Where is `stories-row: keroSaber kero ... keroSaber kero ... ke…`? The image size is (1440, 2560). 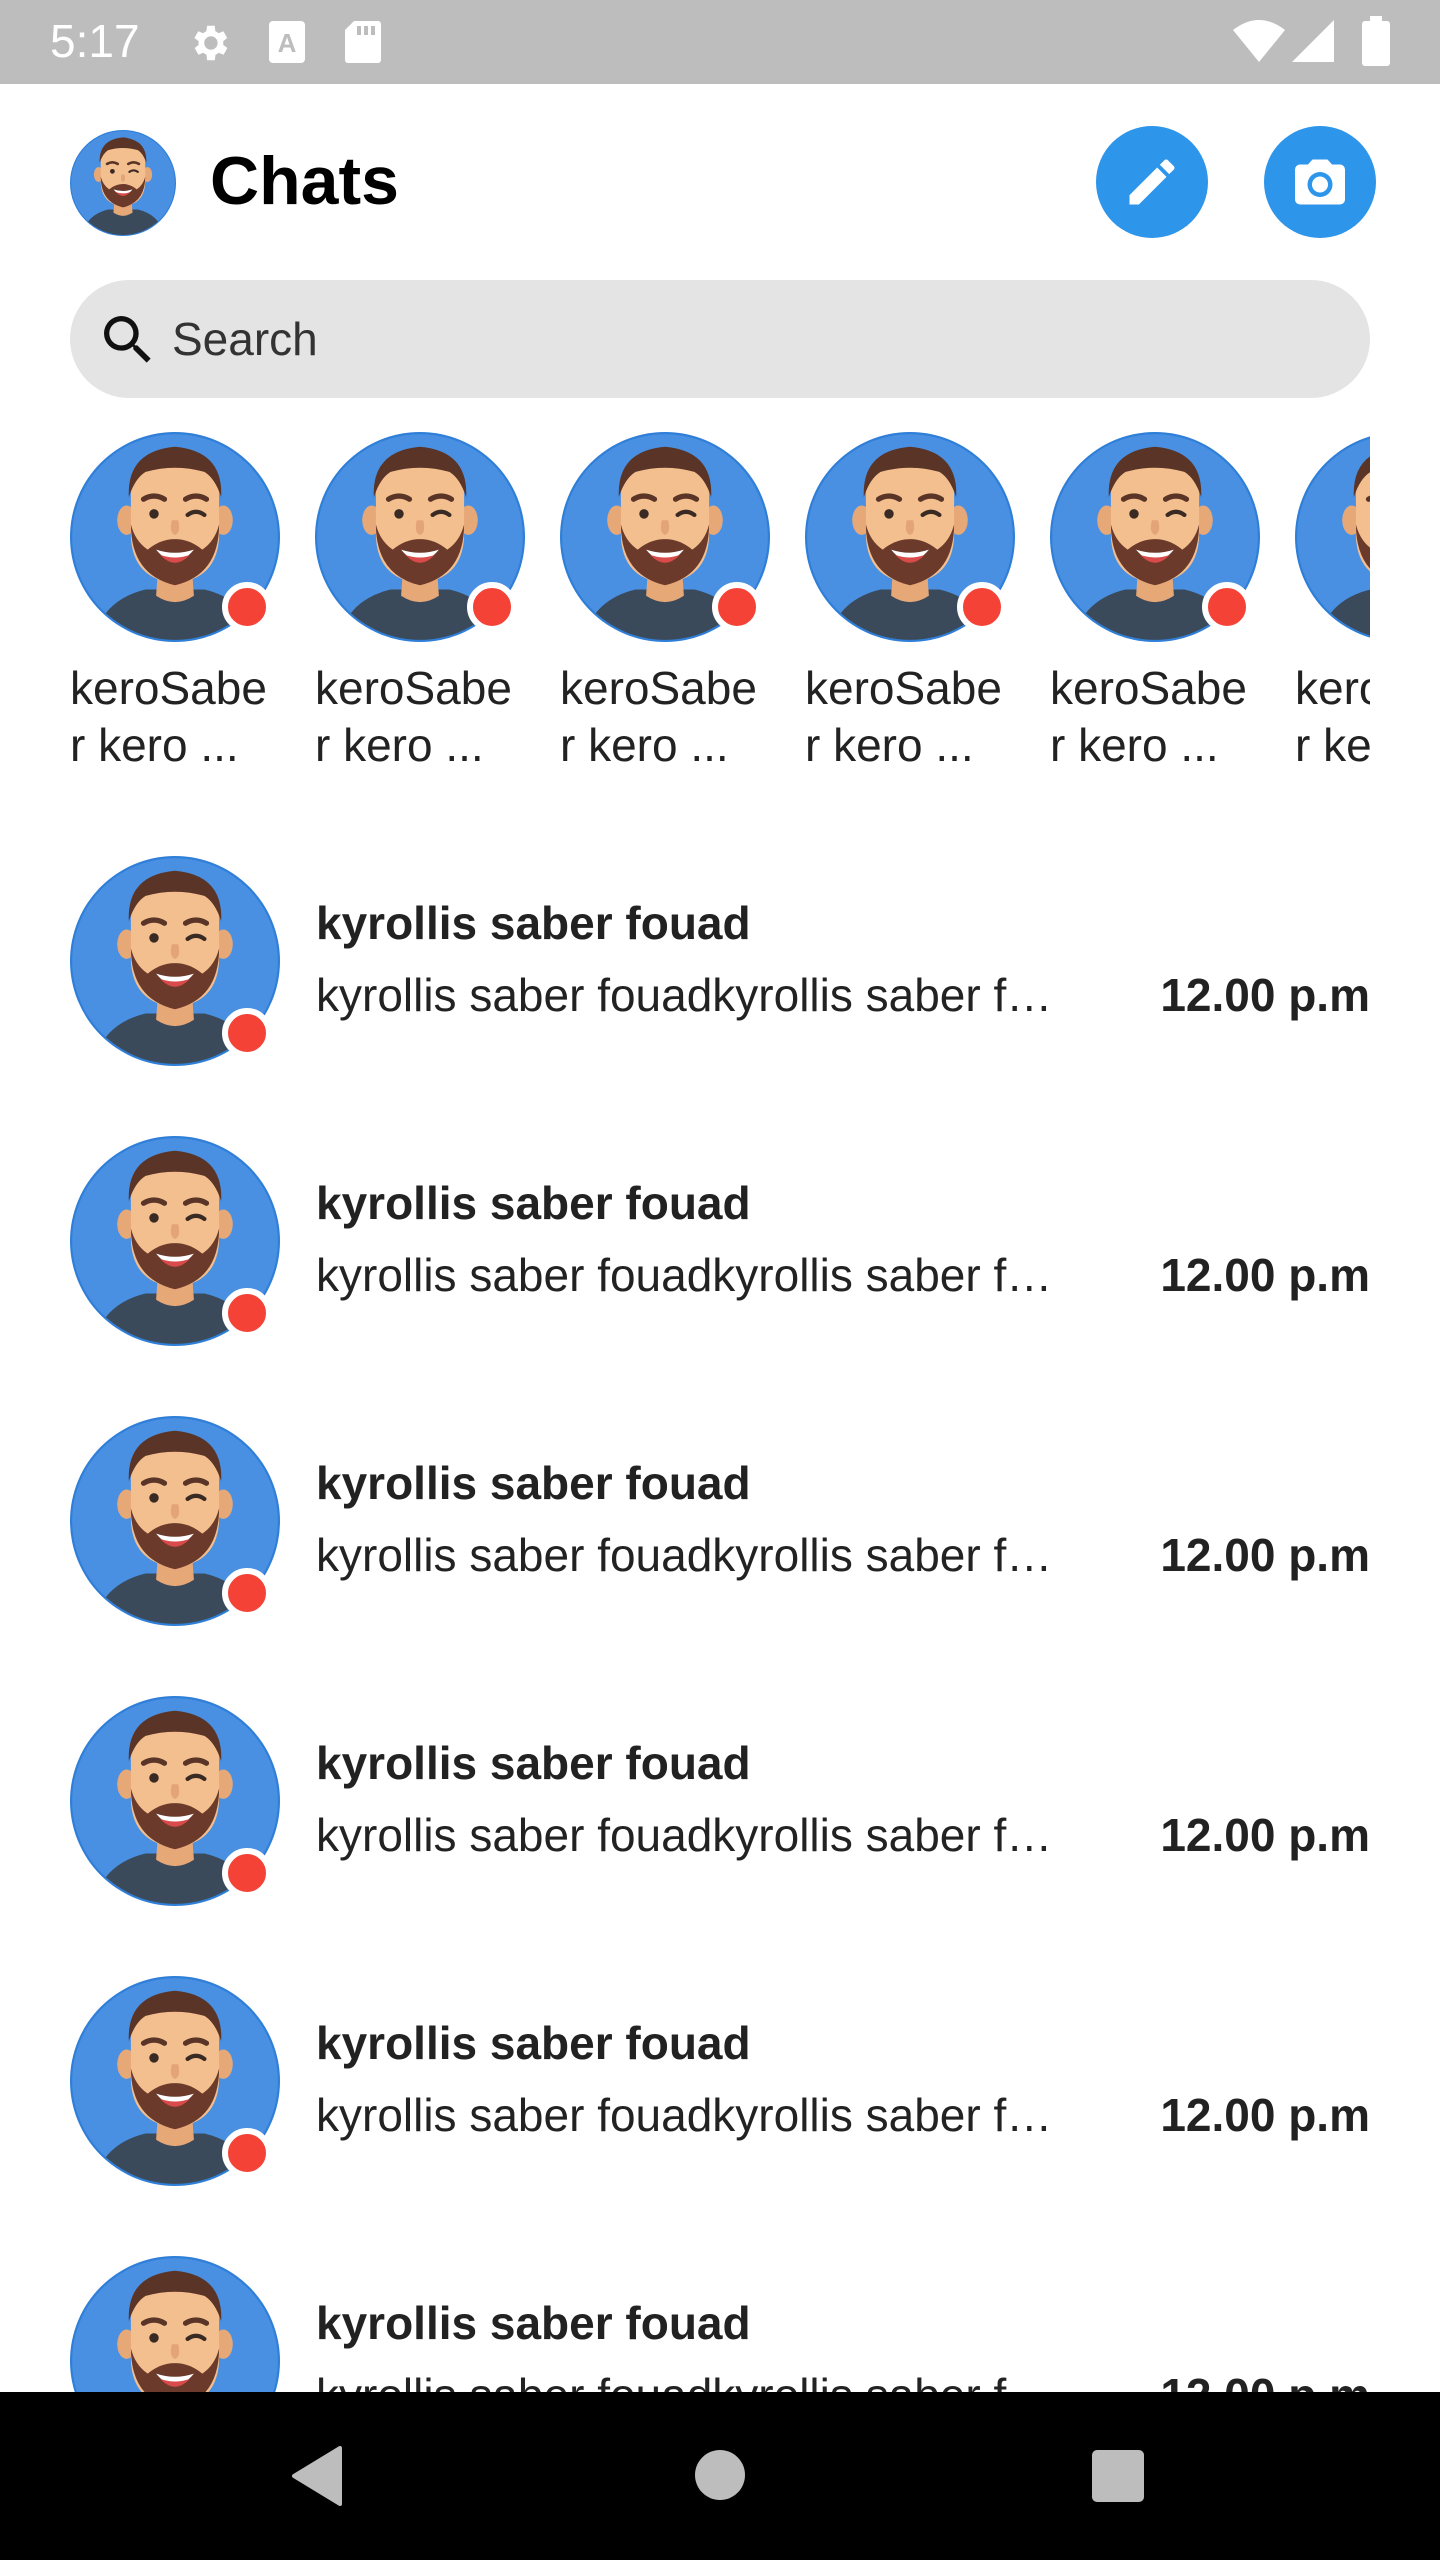 stories-row: keroSaber kero ... keroSaber kero ... ke… is located at coordinates (720, 610).